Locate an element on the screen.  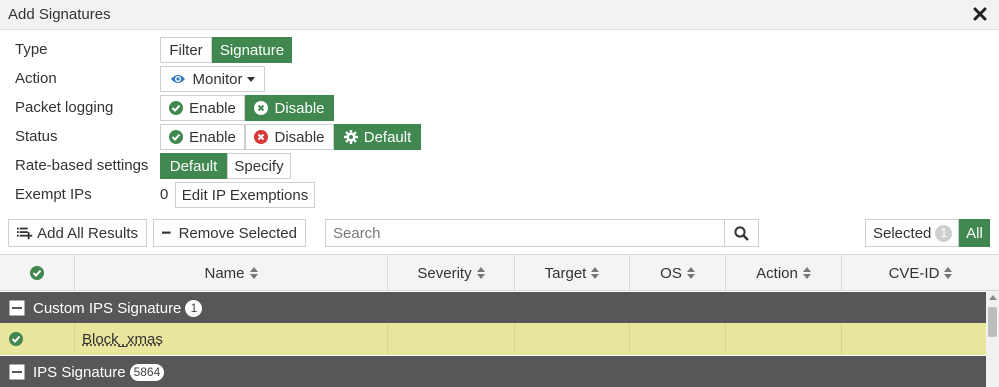
table-header: Name Severity Target OS Action CVE-ID is located at coordinates (499, 272).